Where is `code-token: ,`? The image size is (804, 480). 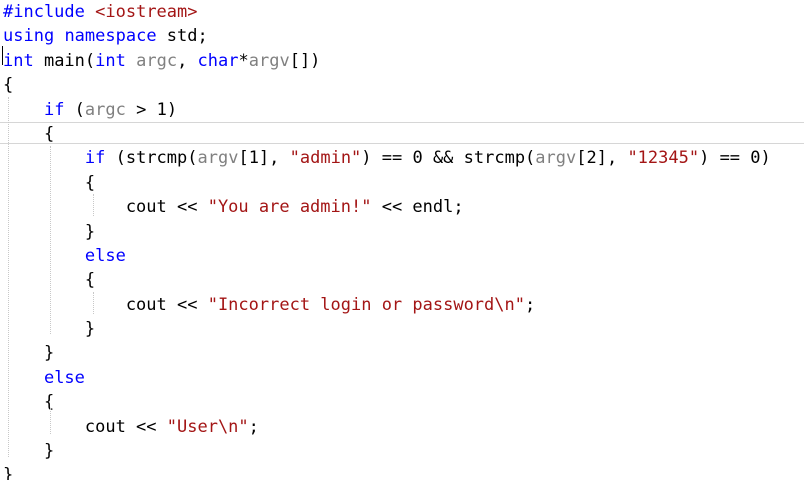
code-token: , is located at coordinates (187, 60).